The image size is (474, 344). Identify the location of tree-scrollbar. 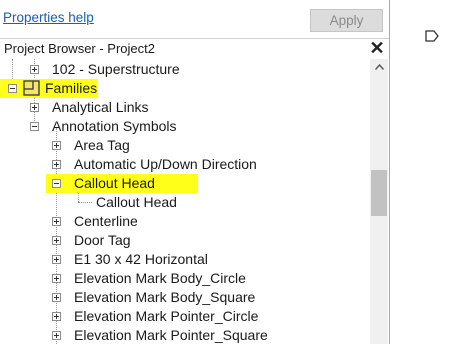
(379, 201).